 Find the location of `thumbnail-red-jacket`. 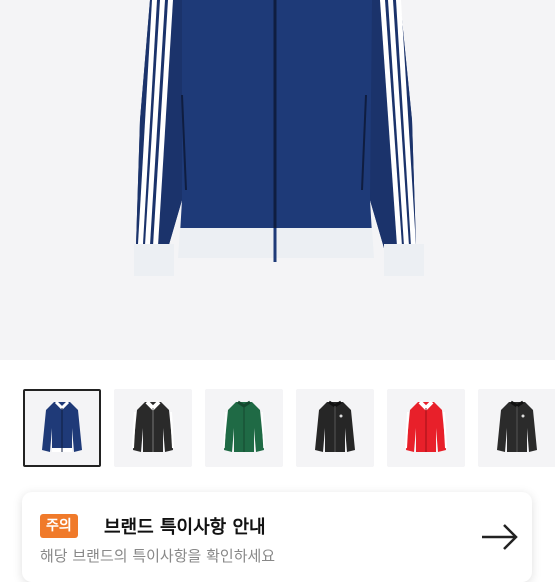

thumbnail-red-jacket is located at coordinates (426, 428).